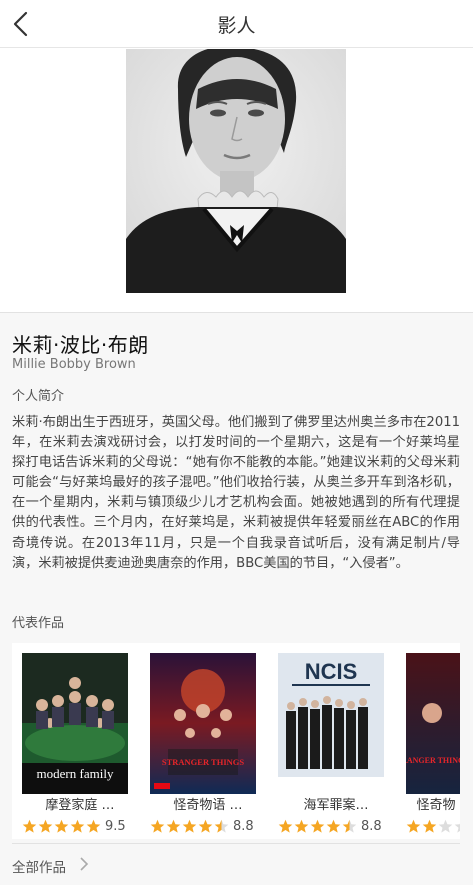 The image size is (473, 885). Describe the element at coordinates (75, 723) in the screenshot. I see `work-poster: modern family` at that location.